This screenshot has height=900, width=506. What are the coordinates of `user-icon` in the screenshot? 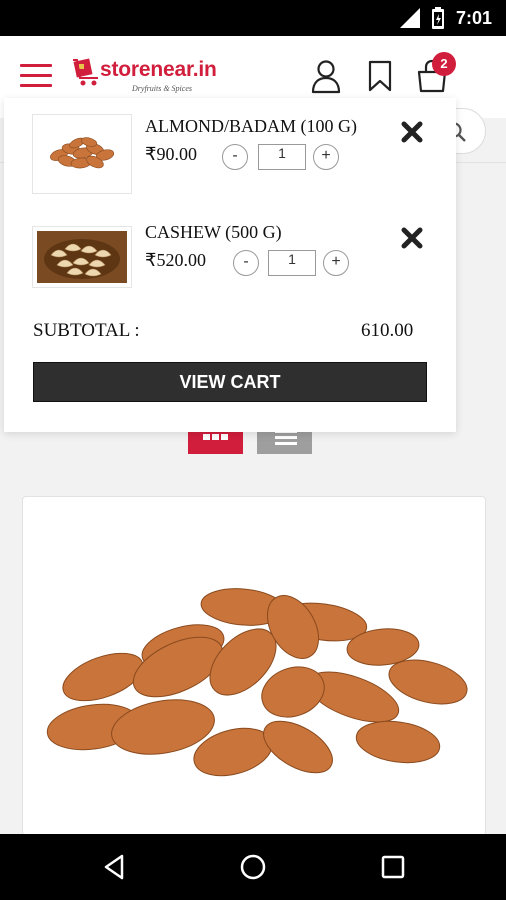 It's located at (326, 76).